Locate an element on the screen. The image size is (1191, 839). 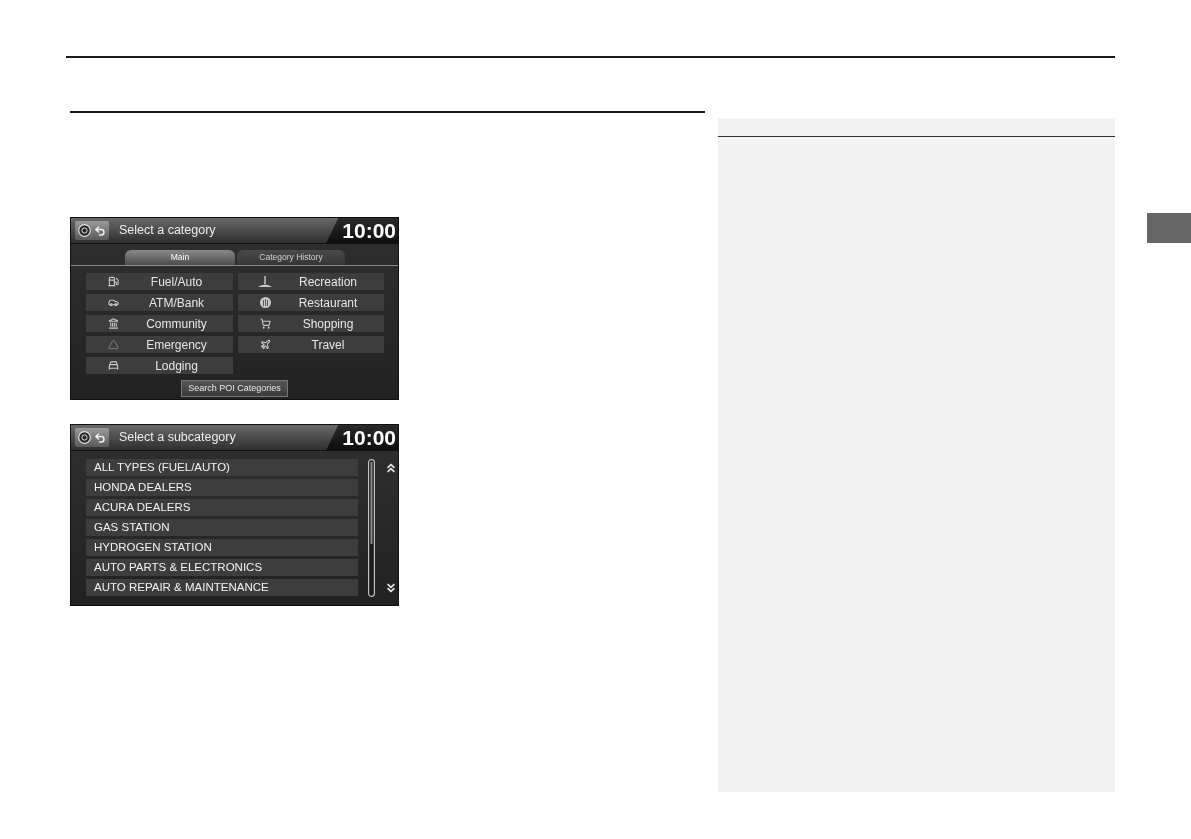
scrollbar is located at coordinates (371, 528).